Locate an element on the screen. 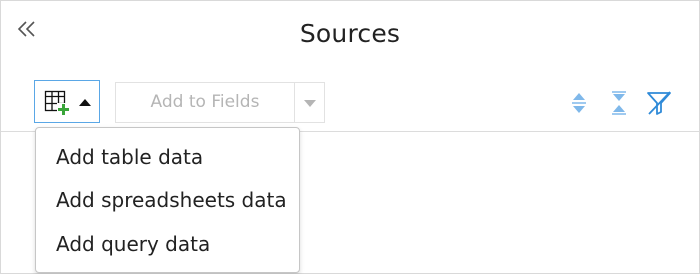  add-to-fields-dropdown-button is located at coordinates (309, 102).